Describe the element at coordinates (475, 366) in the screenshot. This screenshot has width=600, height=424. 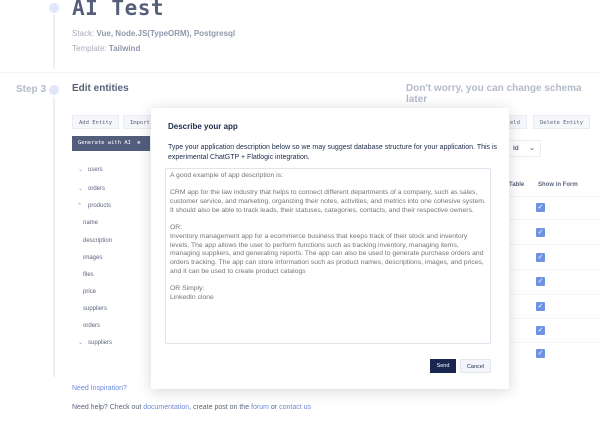
I see `cancel-button: Cancel` at that location.